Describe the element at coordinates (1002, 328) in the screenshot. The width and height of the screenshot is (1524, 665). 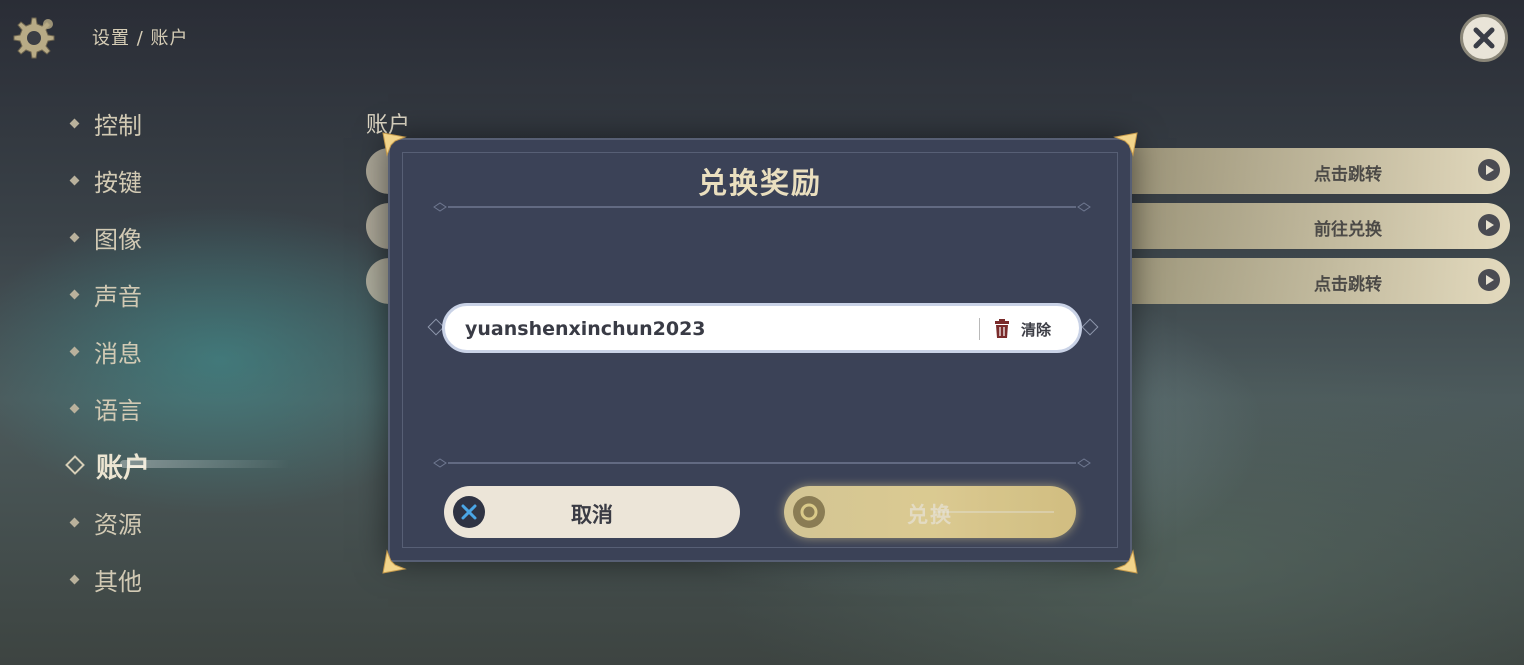
I see `trash-icon` at that location.